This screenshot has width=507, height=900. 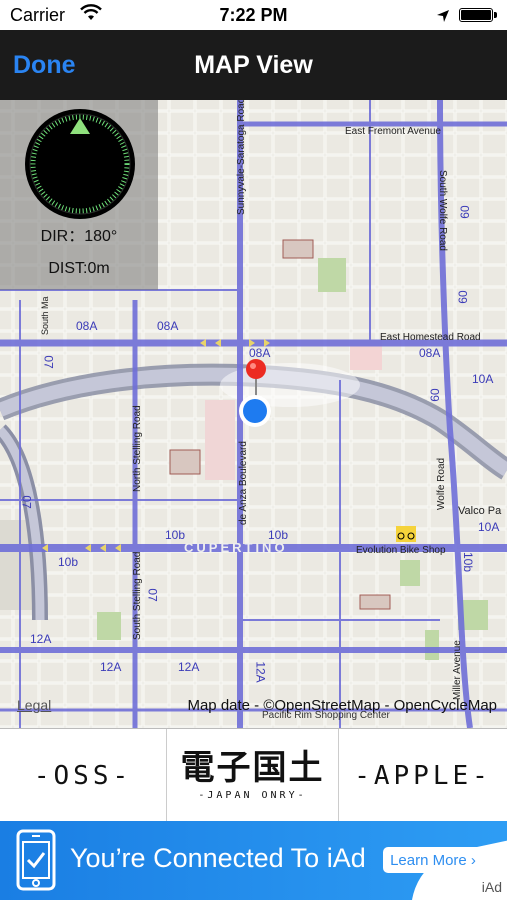 I want to click on apple-button: -APPLE-, so click(x=423, y=775).